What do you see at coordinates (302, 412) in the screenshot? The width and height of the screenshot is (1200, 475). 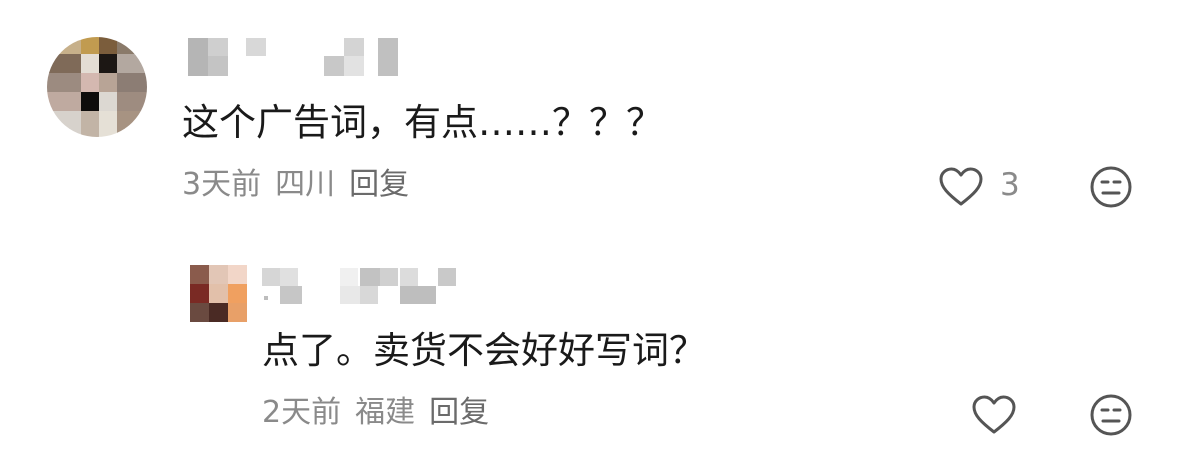 I see `comment-time: 2天前` at bounding box center [302, 412].